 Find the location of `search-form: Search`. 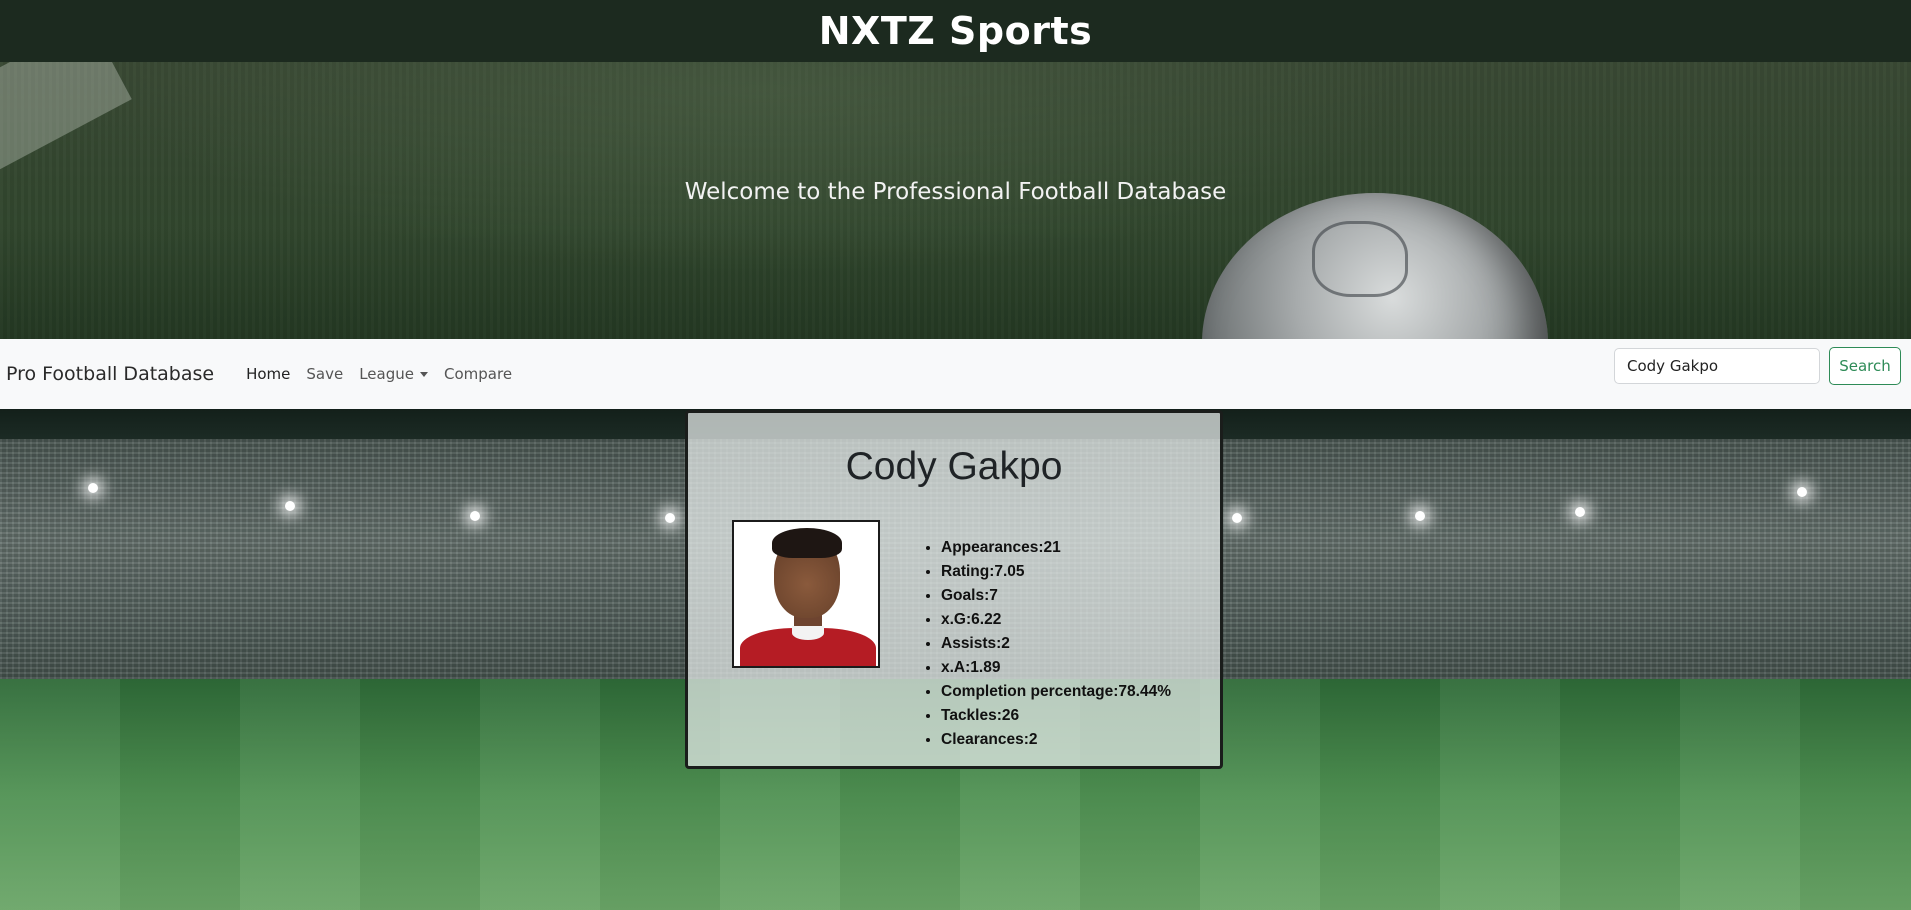

search-form: Search is located at coordinates (1757, 366).